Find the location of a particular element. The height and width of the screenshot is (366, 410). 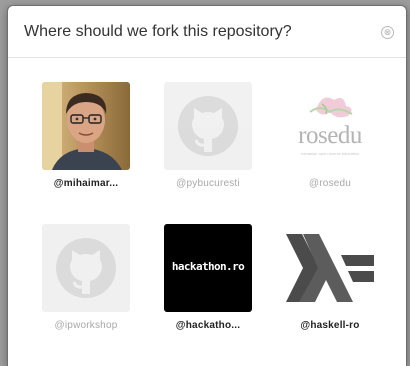

rosedu-logo-tagline: romanian open source education is located at coordinates (330, 153).